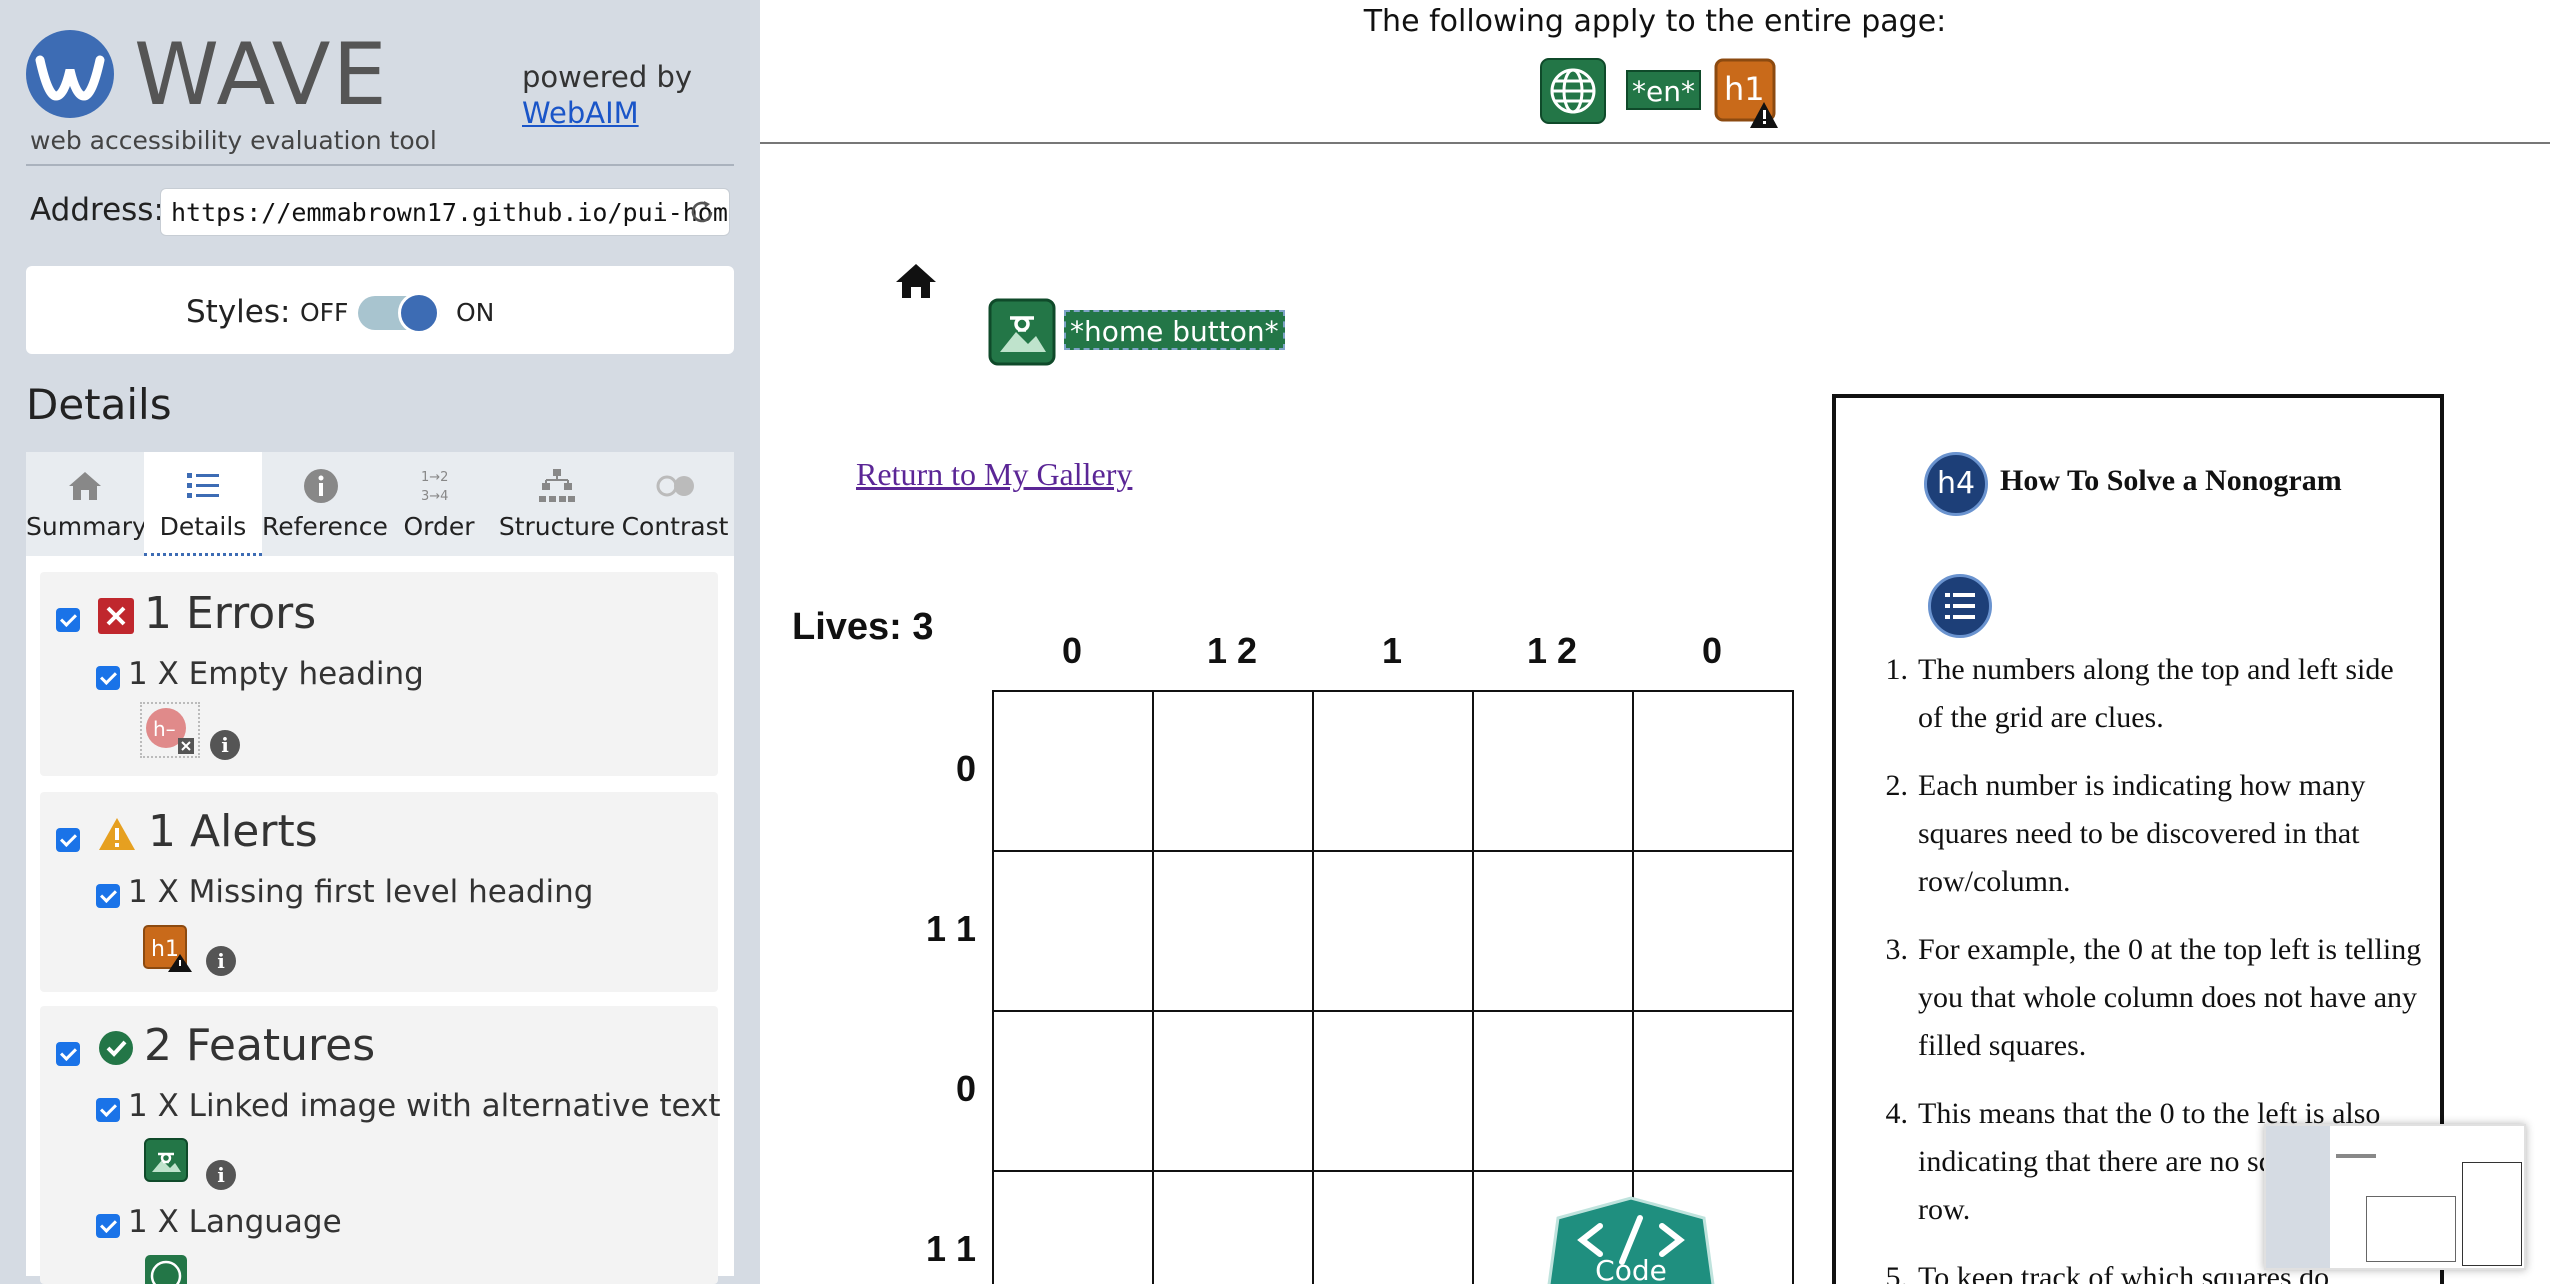  I want to click on language-icon, so click(166, 1269).